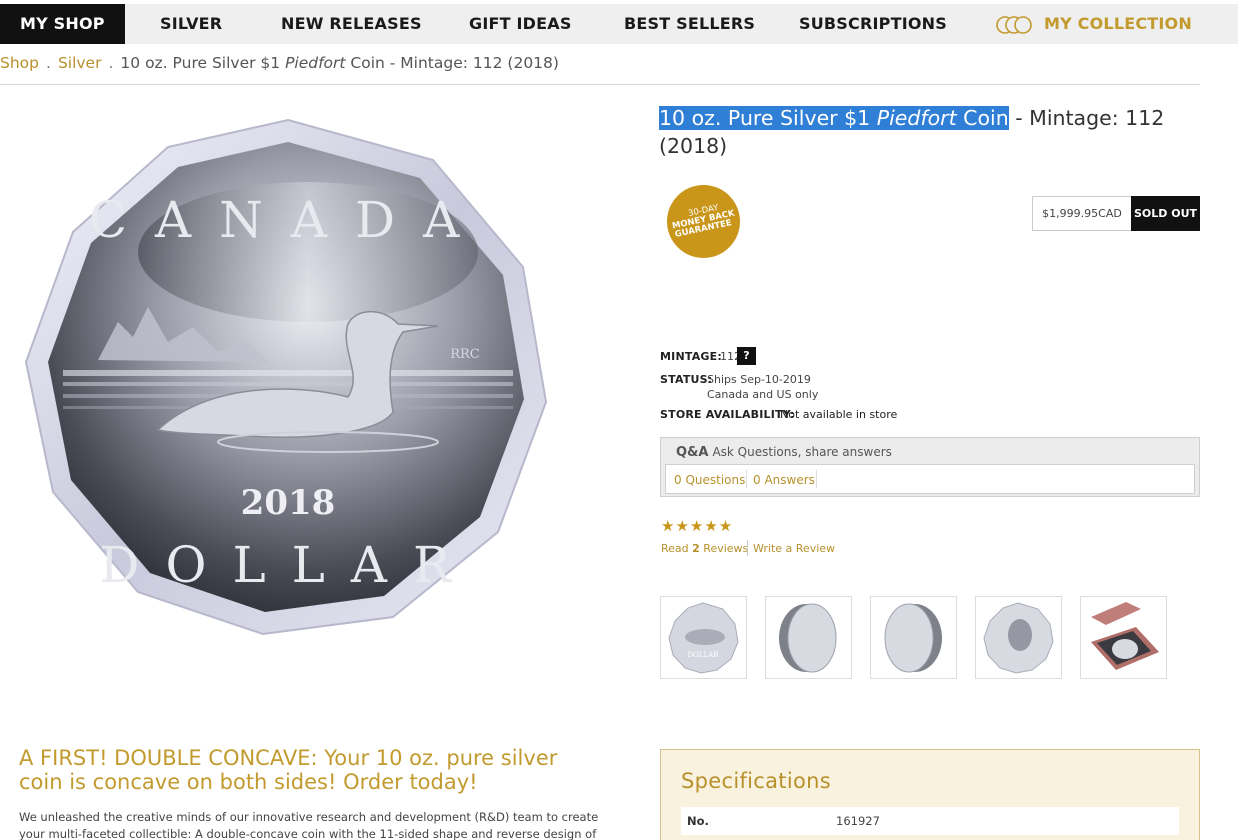 The image size is (1238, 840). I want to click on mintage-row: MINTAGE:, so click(691, 356).